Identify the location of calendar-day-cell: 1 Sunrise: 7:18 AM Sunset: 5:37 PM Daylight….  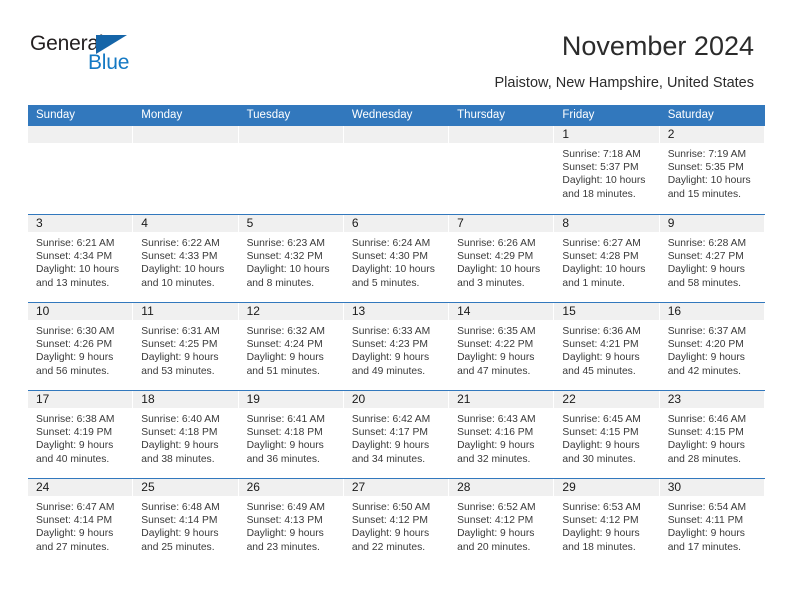
(607, 170).